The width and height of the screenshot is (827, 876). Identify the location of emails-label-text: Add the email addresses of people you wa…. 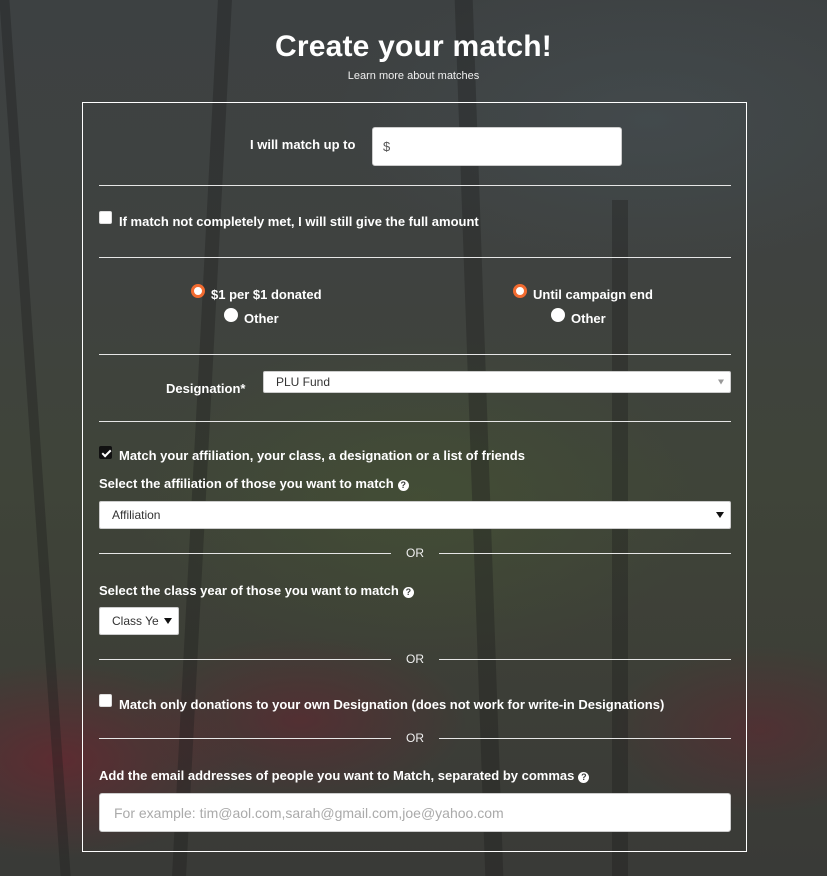
(337, 775).